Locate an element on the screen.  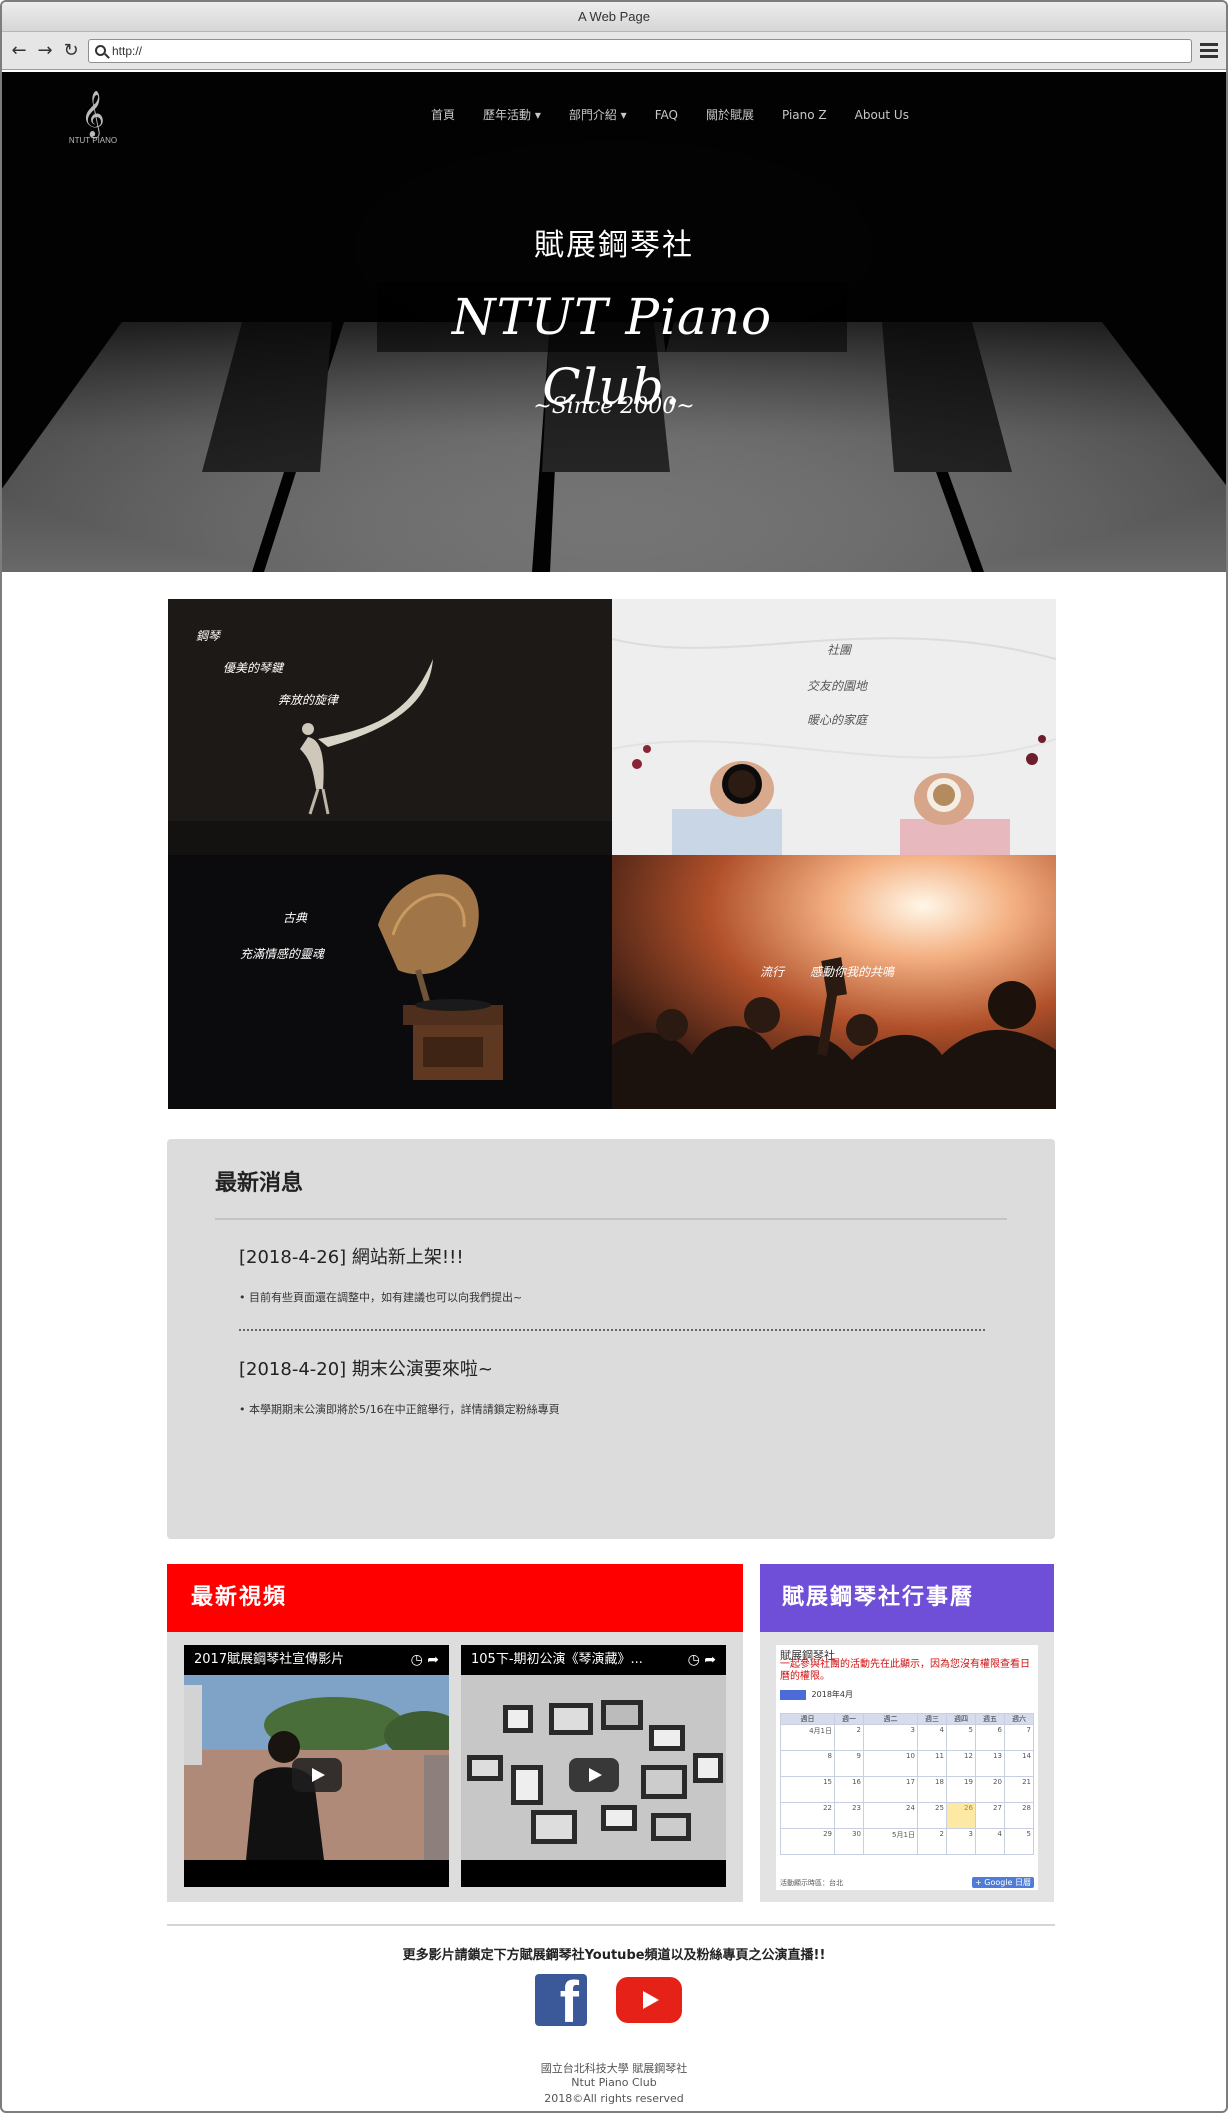
calendar-day: 19 is located at coordinates (960, 1789).